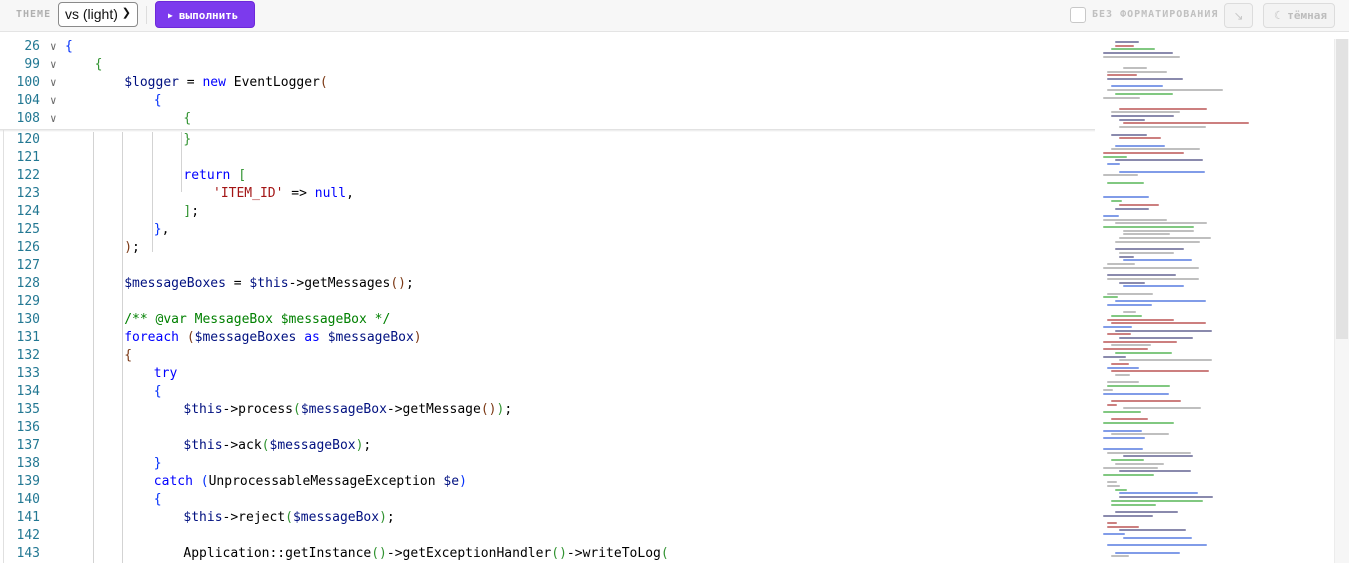 The image size is (1349, 563). I want to click on code-token: (), so click(488, 409).